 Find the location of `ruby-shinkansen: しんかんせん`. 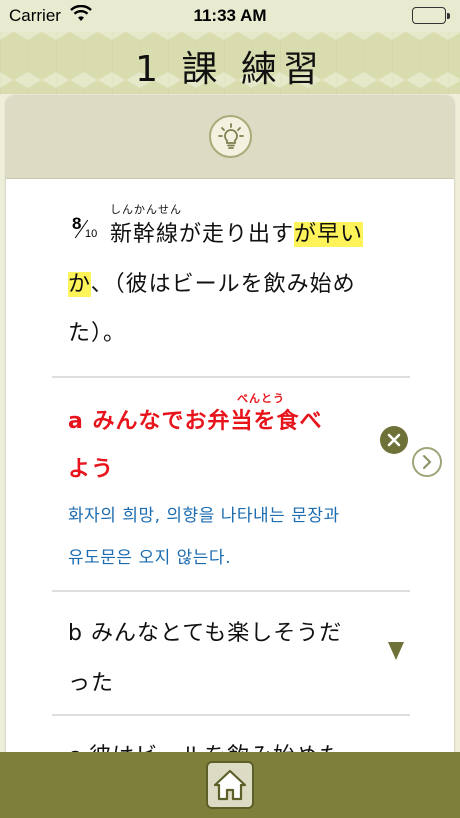

ruby-shinkansen: しんかんせん is located at coordinates (146, 209).